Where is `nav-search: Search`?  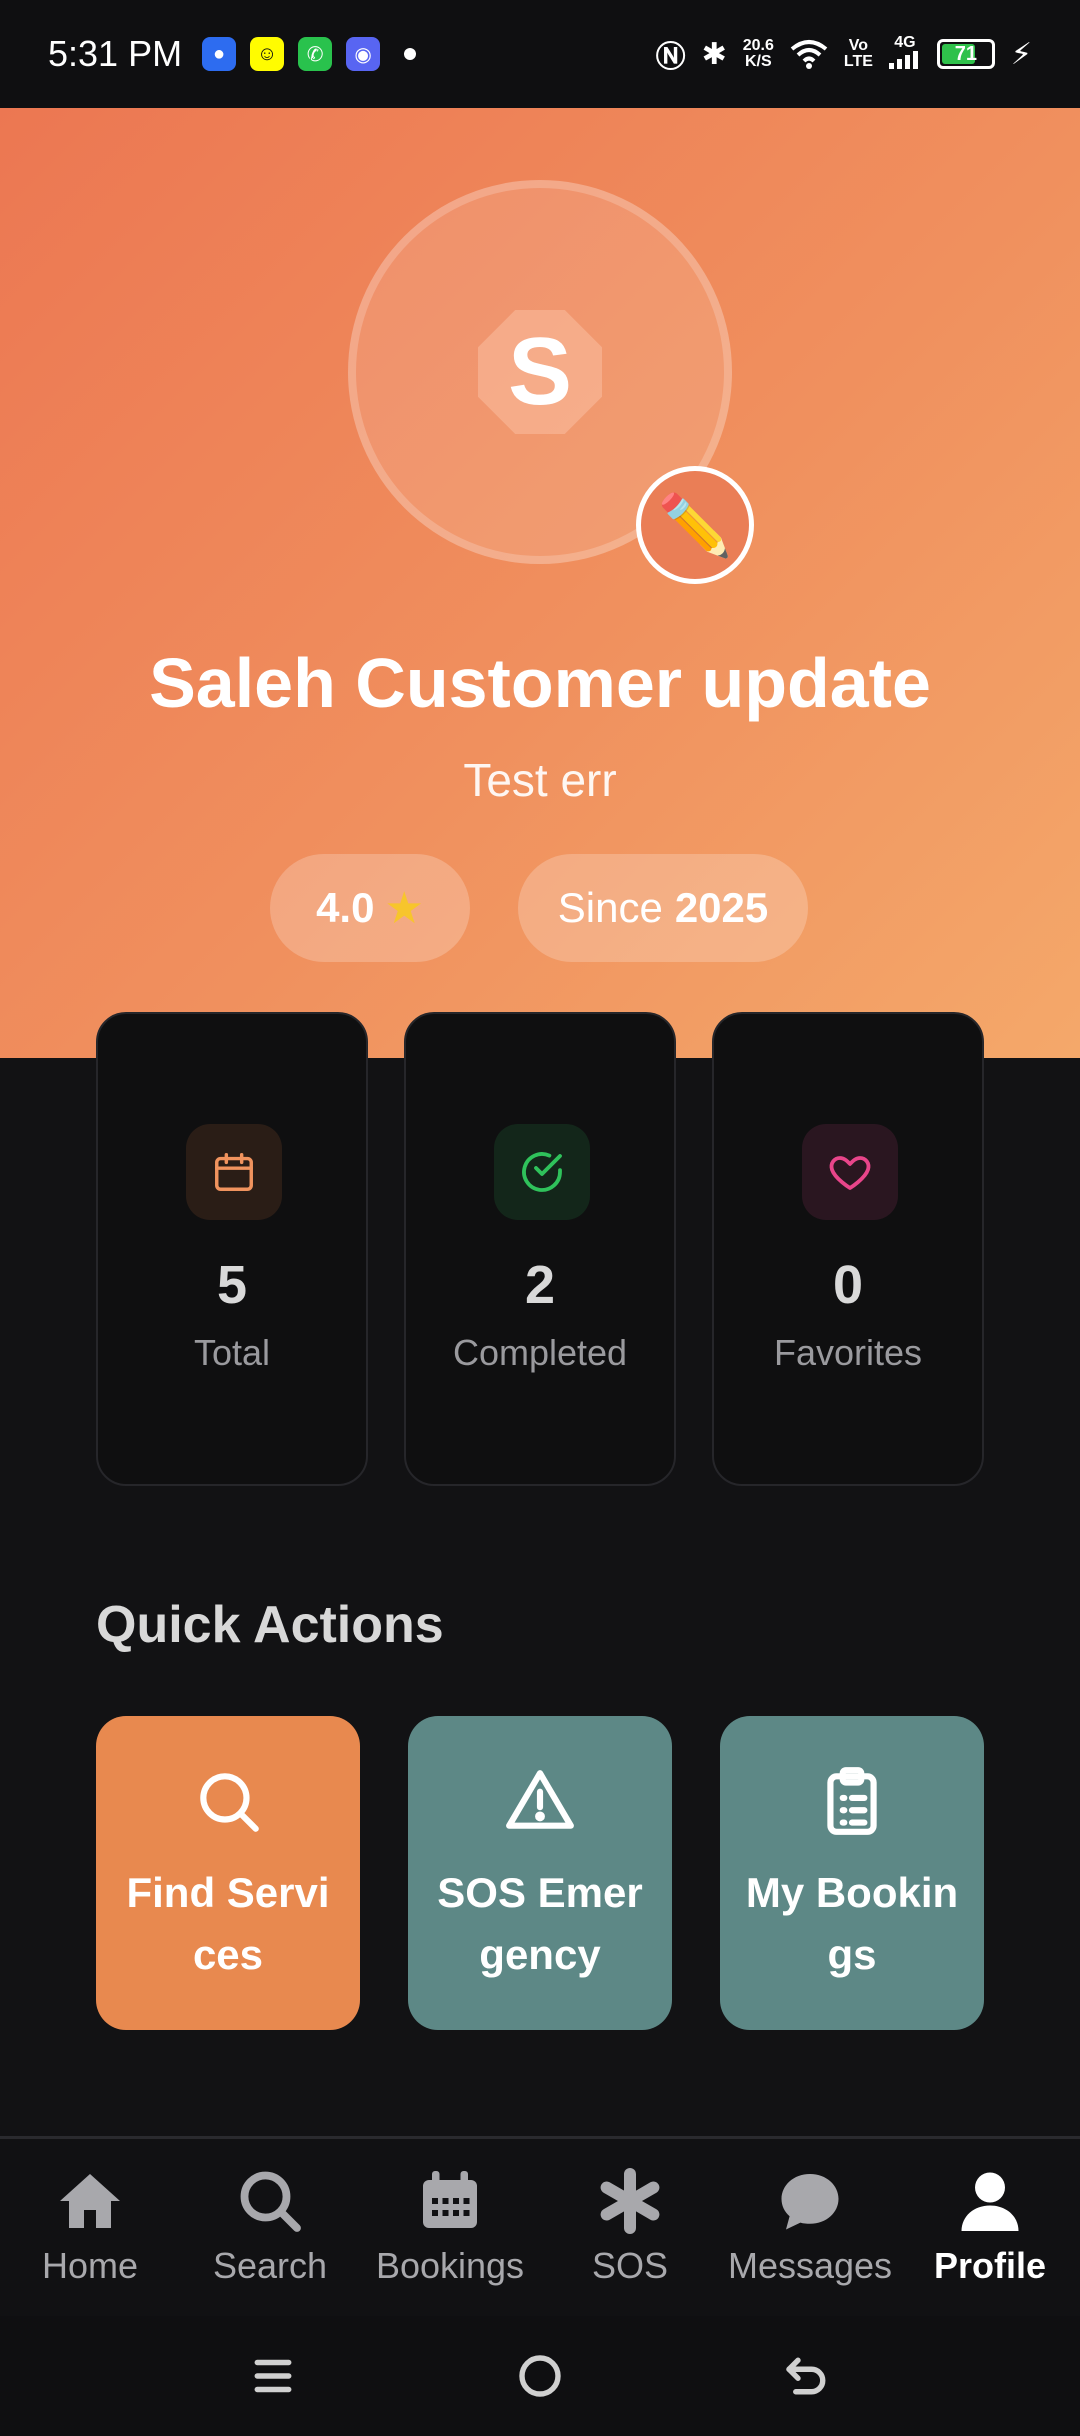 nav-search: Search is located at coordinates (270, 2227).